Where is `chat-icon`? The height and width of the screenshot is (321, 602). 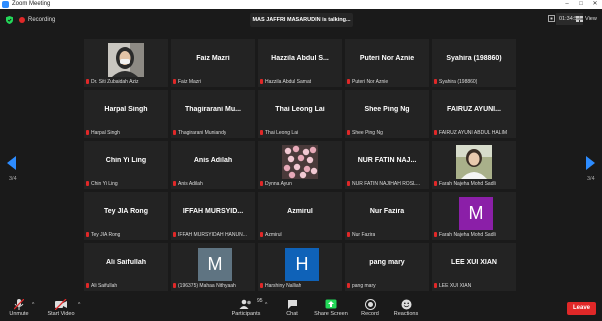 chat-icon is located at coordinates (292, 304).